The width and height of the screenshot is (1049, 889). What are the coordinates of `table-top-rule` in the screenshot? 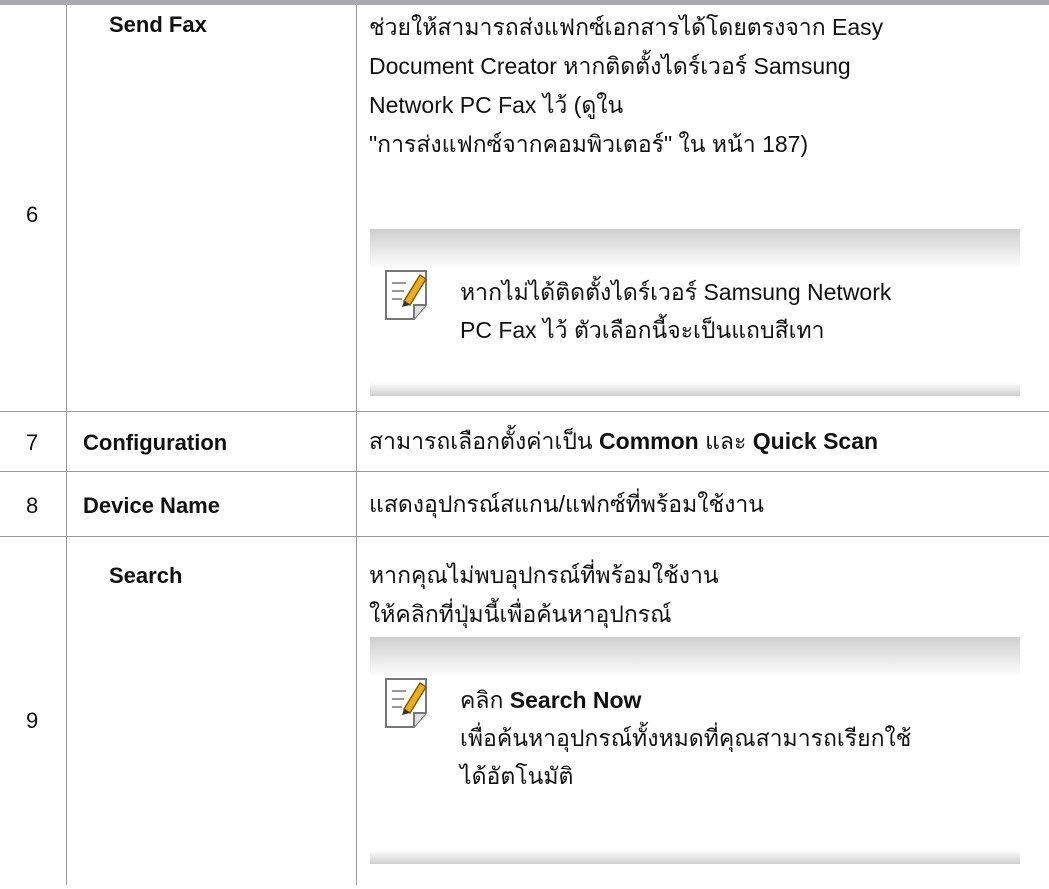 It's located at (524, 2).